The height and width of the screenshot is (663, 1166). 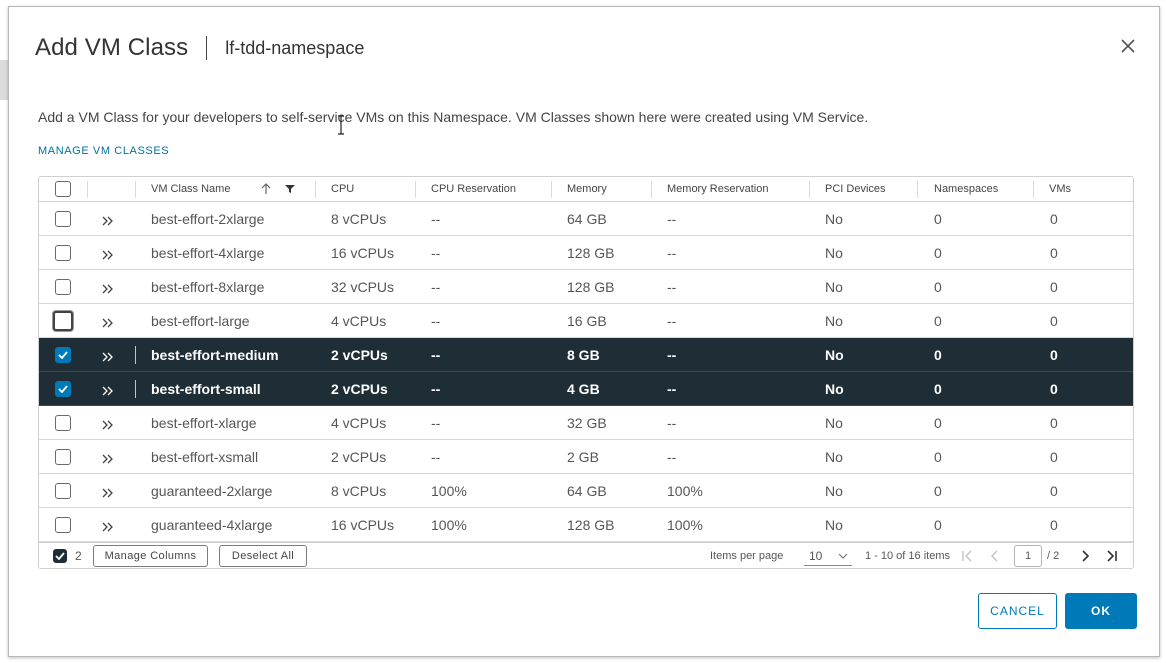 What do you see at coordinates (206, 388) in the screenshot?
I see `cell-vm-class-name: best-effort-small` at bounding box center [206, 388].